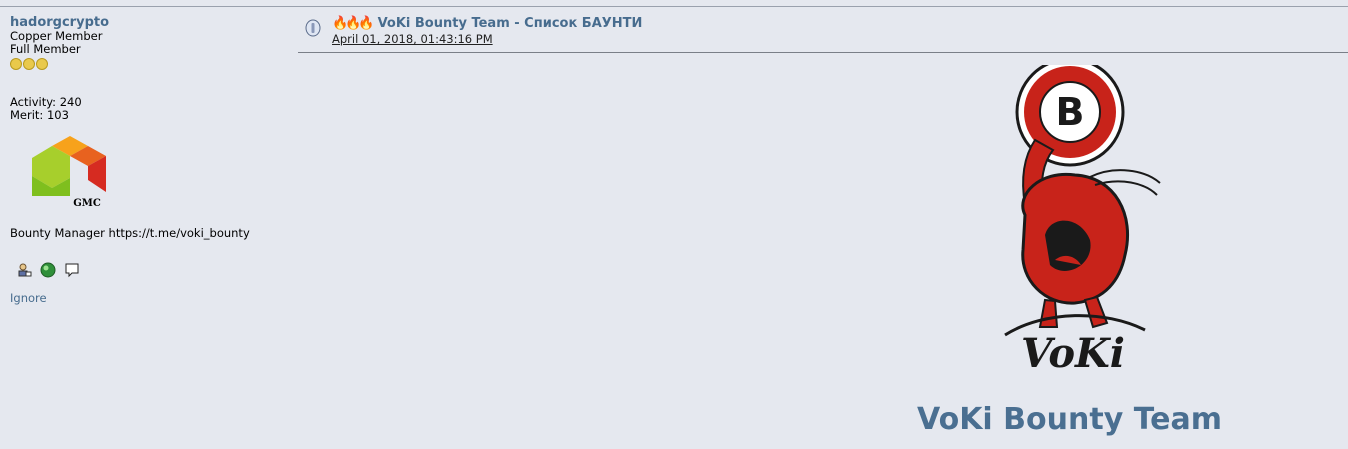 The width and height of the screenshot is (1348, 449). I want to click on post-title-text: VoKi Bounty Team - Список БАУНТИ, so click(510, 23).